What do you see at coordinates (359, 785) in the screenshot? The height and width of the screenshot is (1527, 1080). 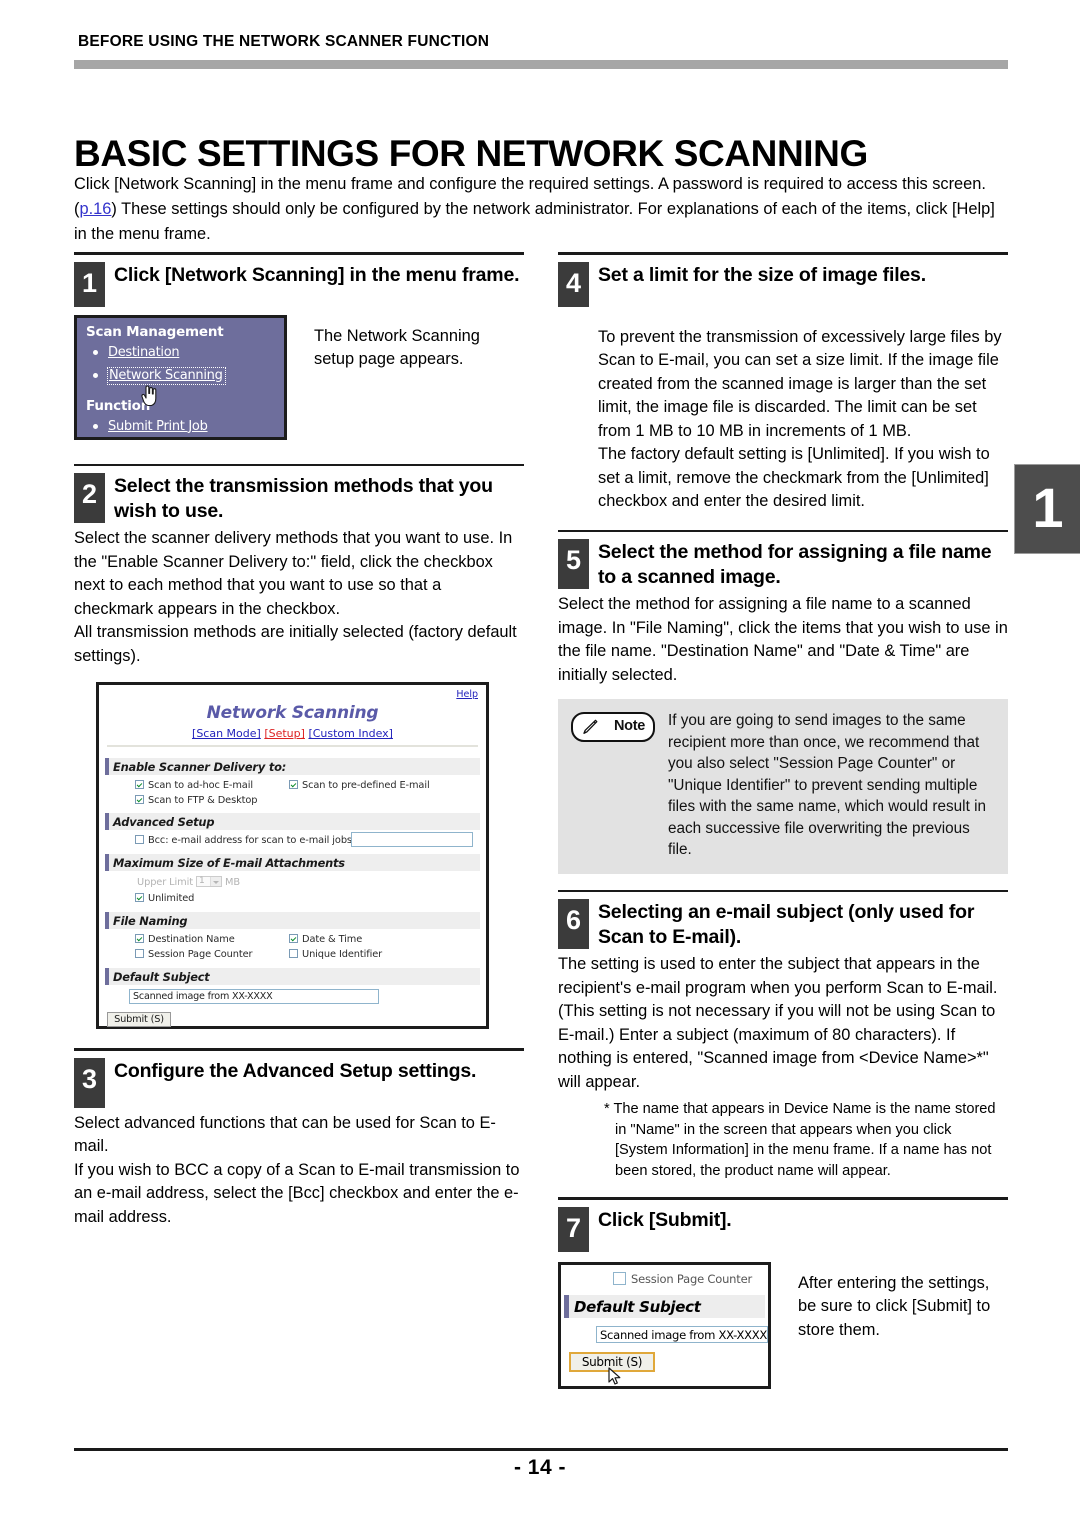 I see `checkbox-scan-to-predefined-email: Scan to pre-defined E-mail` at bounding box center [359, 785].